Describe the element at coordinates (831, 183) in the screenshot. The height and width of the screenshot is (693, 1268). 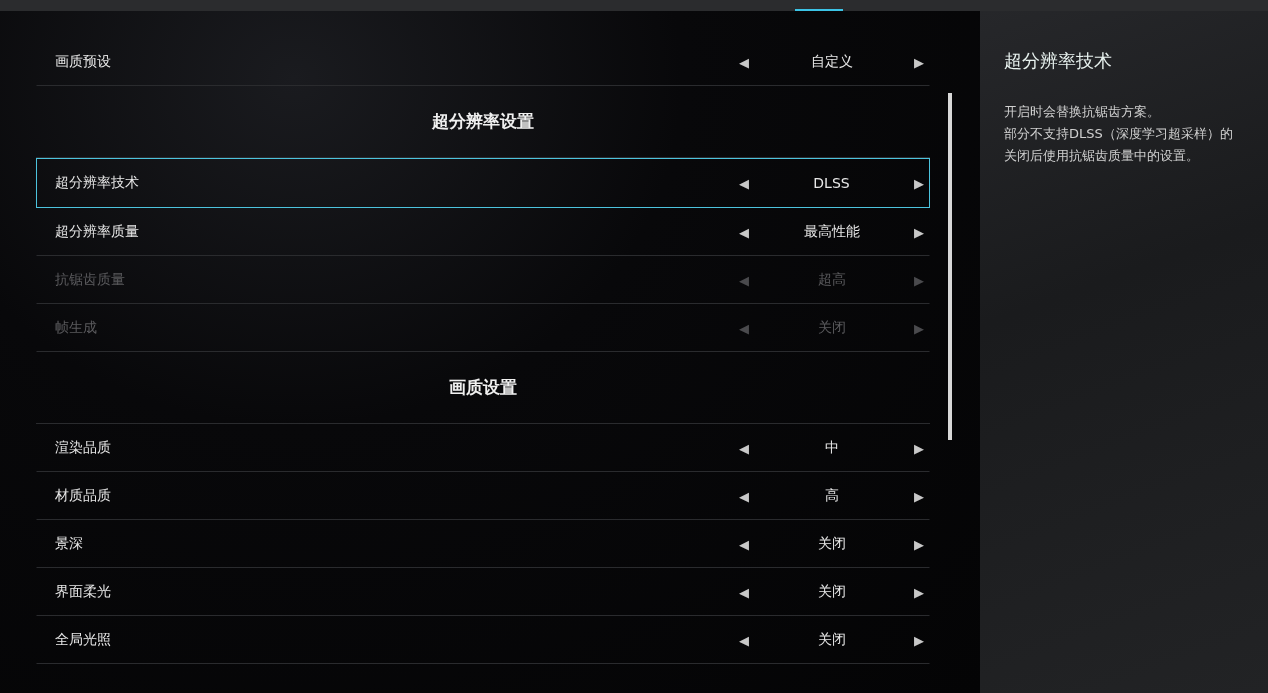
I see `setting-value: DLSS` at that location.